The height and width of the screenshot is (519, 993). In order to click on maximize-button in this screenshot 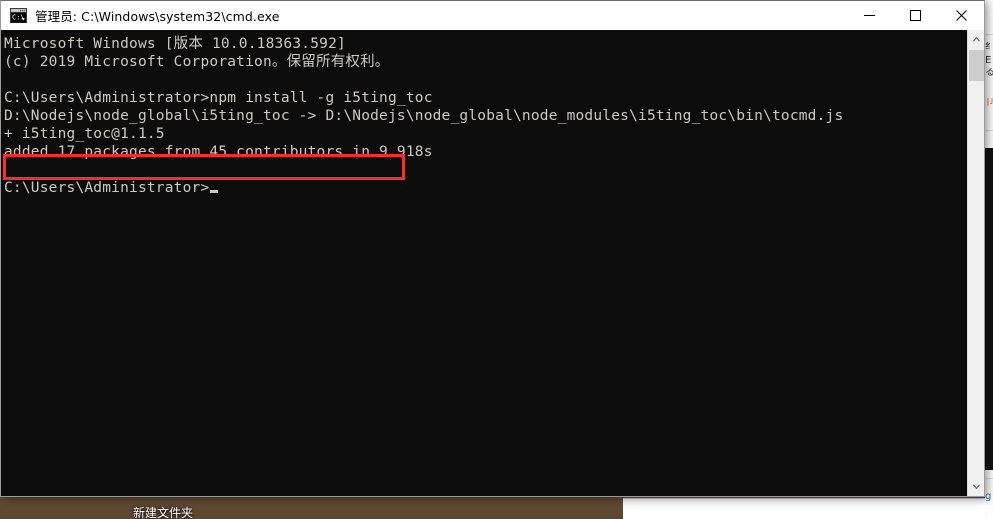, I will do `click(915, 15)`.